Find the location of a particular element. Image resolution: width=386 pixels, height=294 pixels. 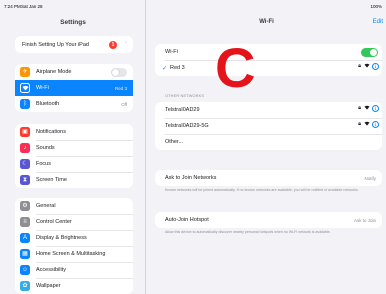

checkmark-icon: ✓ is located at coordinates (165, 68).